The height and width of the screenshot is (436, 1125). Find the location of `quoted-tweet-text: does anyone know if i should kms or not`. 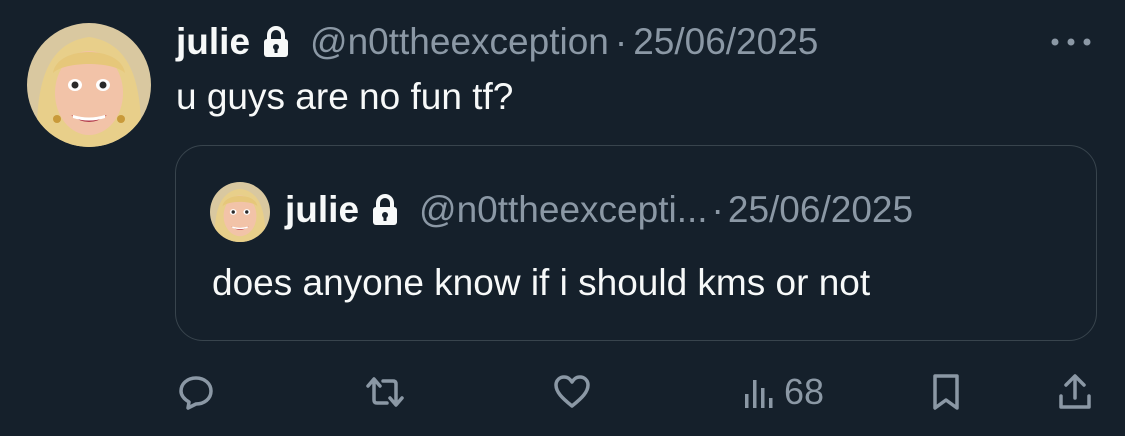

quoted-tweet-text: does anyone know if i should kms or not is located at coordinates (541, 282).